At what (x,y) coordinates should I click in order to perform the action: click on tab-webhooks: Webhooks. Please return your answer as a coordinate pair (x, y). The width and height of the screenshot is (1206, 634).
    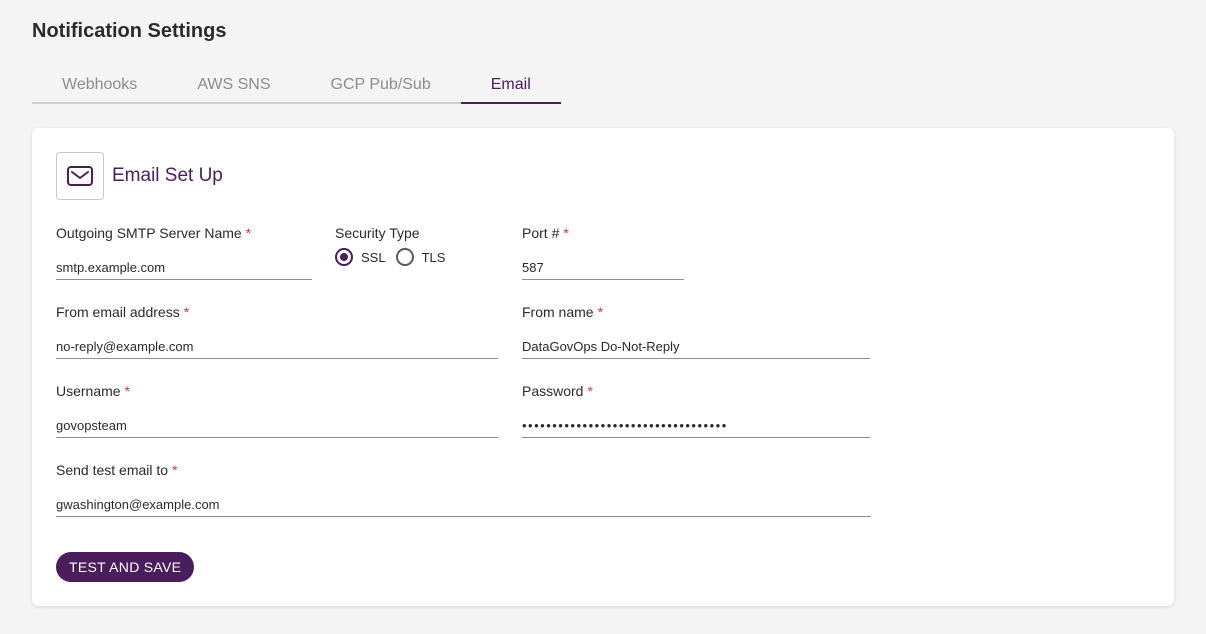
    Looking at the image, I should click on (99, 89).